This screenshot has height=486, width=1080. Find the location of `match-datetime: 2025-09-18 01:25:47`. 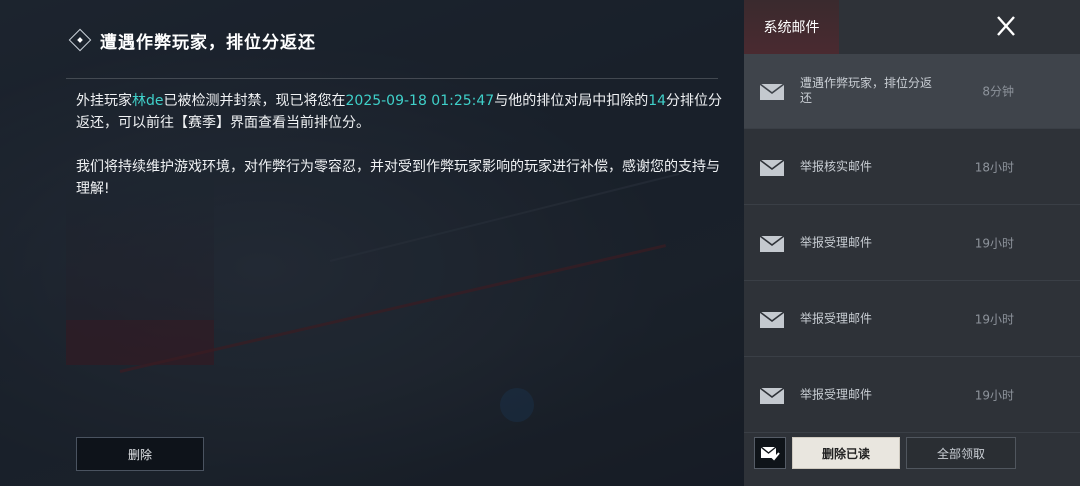

match-datetime: 2025-09-18 01:25:47 is located at coordinates (420, 101).